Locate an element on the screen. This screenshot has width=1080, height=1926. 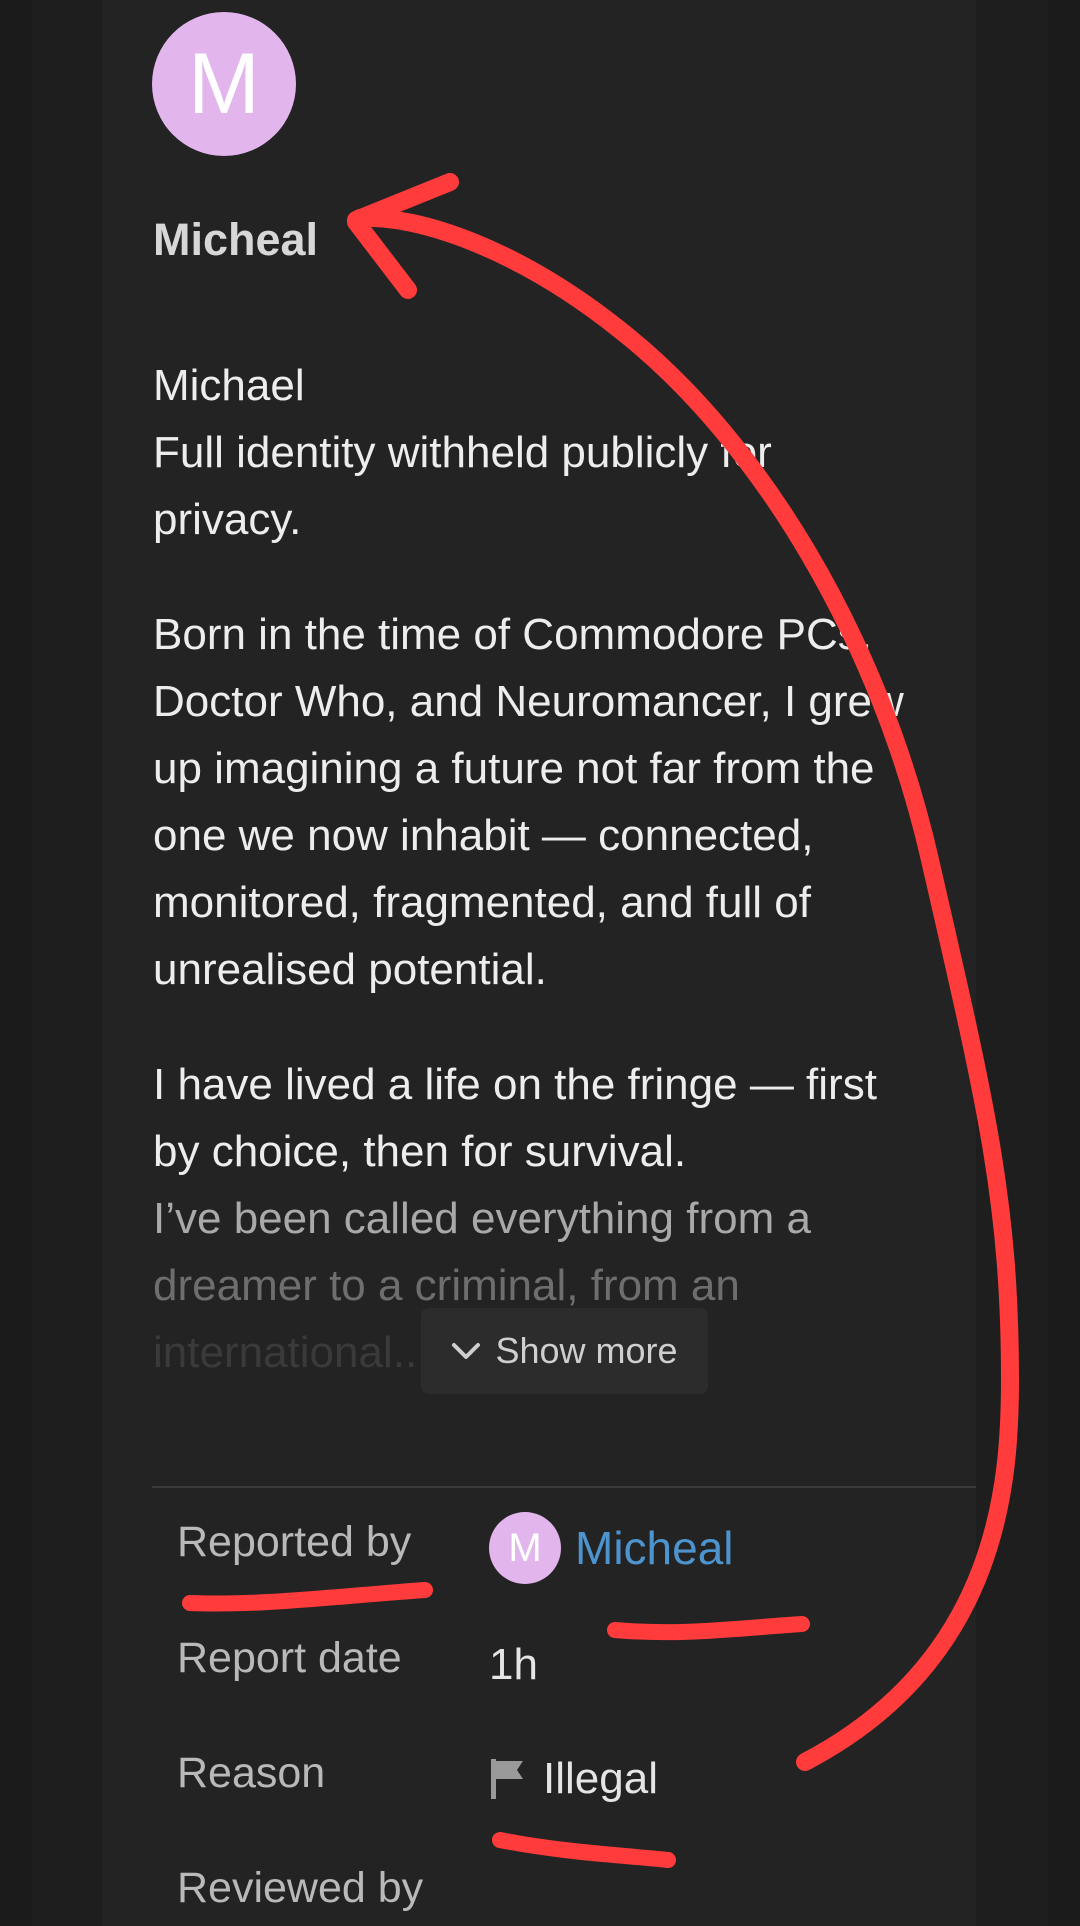
reason-text: Illegal is located at coordinates (600, 1778).